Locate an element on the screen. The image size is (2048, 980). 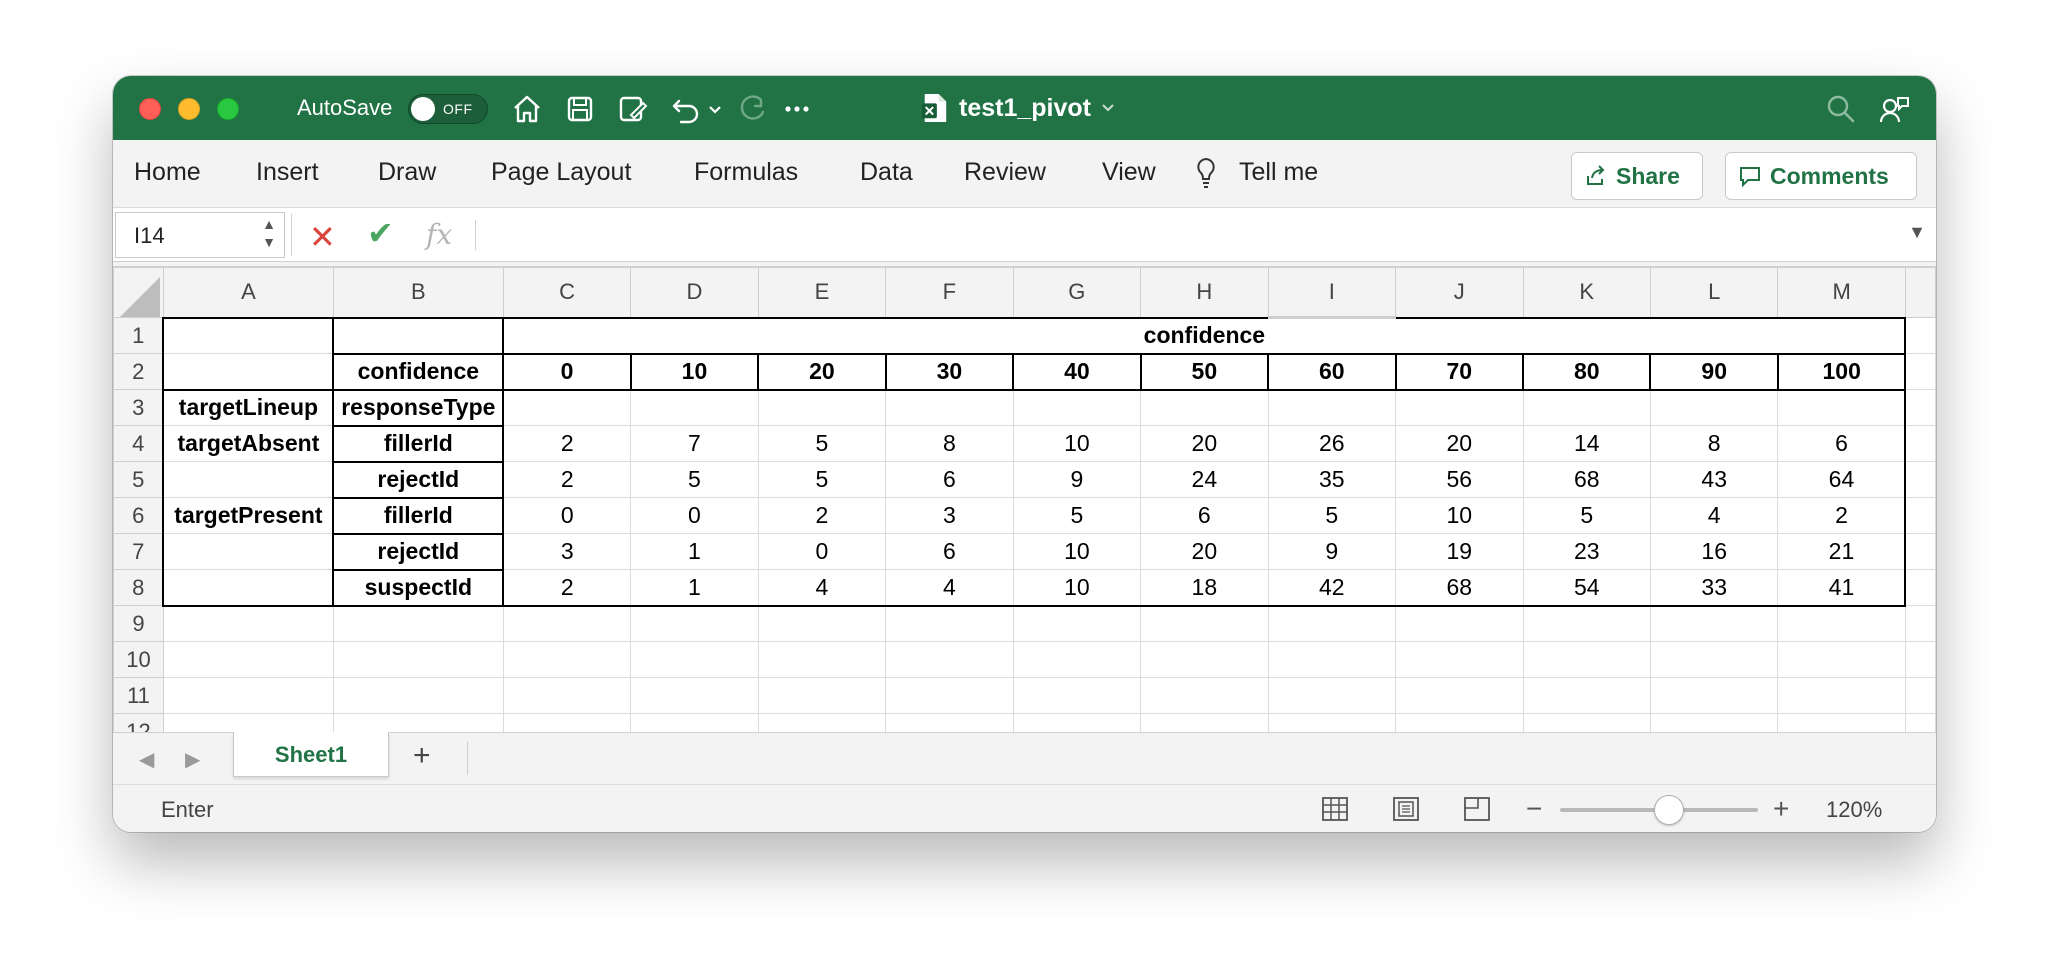
page-break-view-icon is located at coordinates (1477, 809).